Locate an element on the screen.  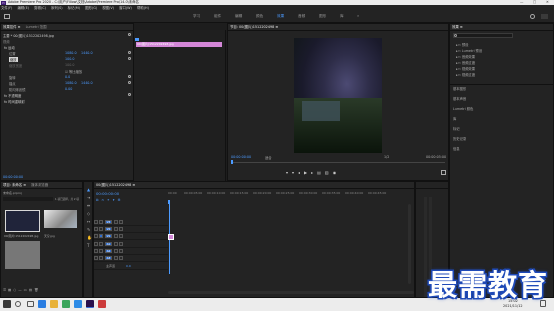
panel-markers: 标记 is located at coordinates (456, 128).